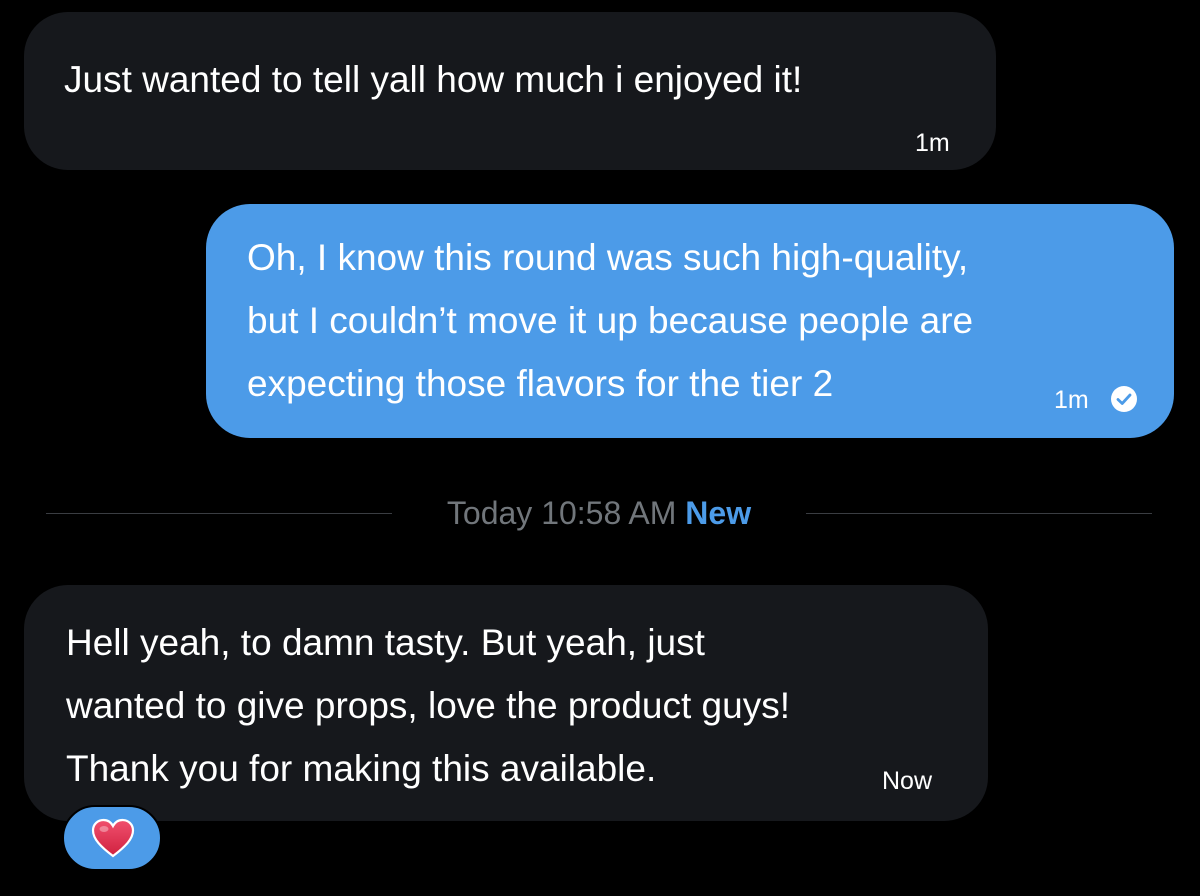 The height and width of the screenshot is (896, 1200). I want to click on divider-line-right, so click(979, 513).